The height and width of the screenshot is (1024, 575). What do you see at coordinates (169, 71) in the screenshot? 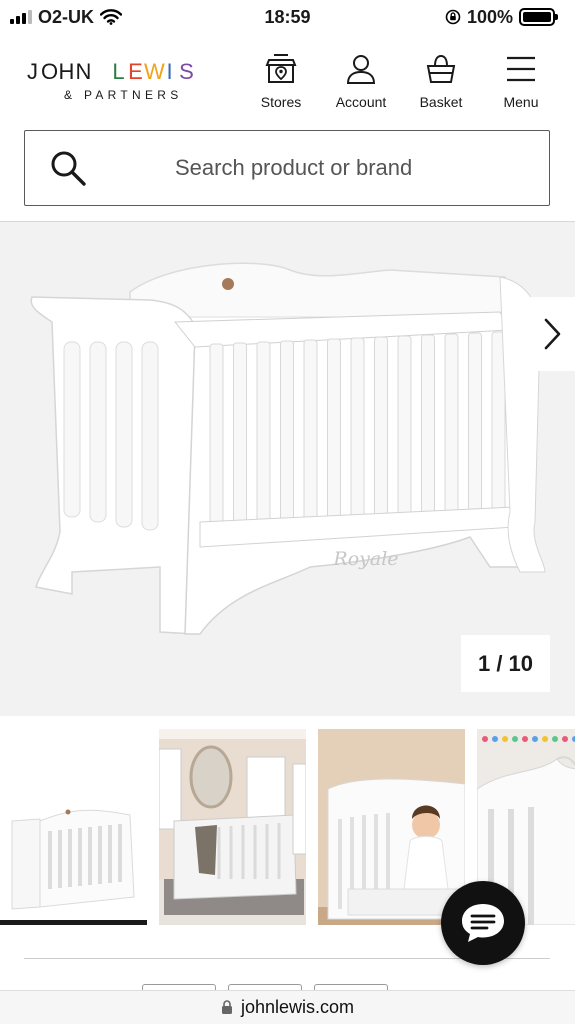
I see `logo-letter: I` at bounding box center [169, 71].